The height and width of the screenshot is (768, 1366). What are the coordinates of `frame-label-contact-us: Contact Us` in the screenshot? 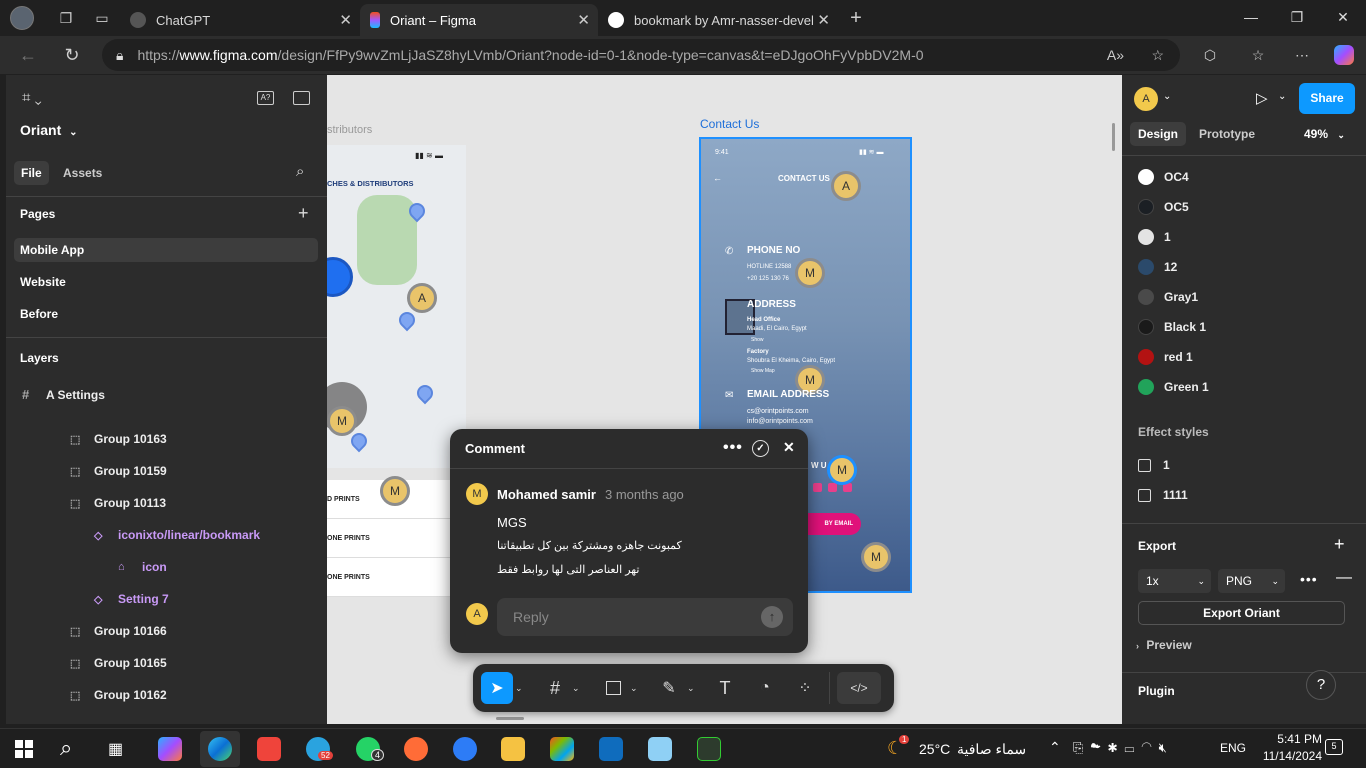 It's located at (729, 124).